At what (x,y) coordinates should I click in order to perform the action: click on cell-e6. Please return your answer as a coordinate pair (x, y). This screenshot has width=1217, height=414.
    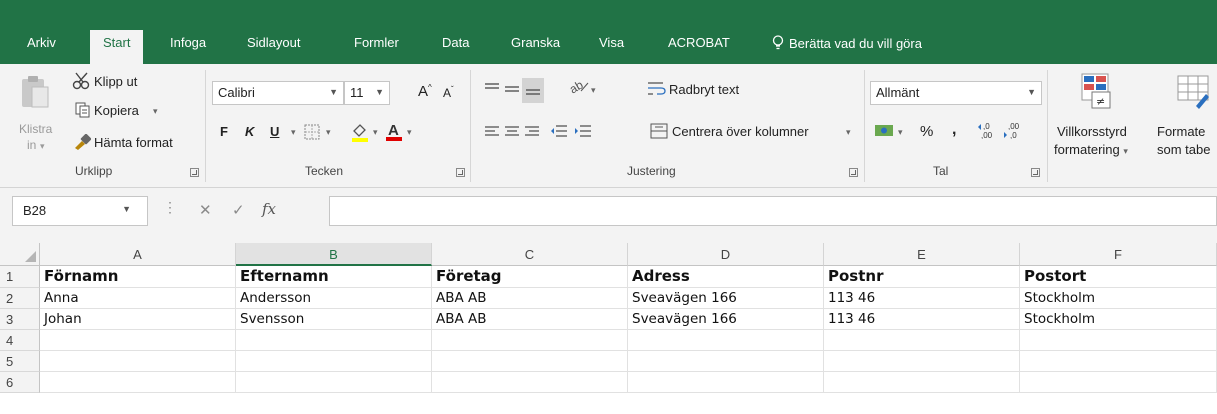
    Looking at the image, I should click on (922, 382).